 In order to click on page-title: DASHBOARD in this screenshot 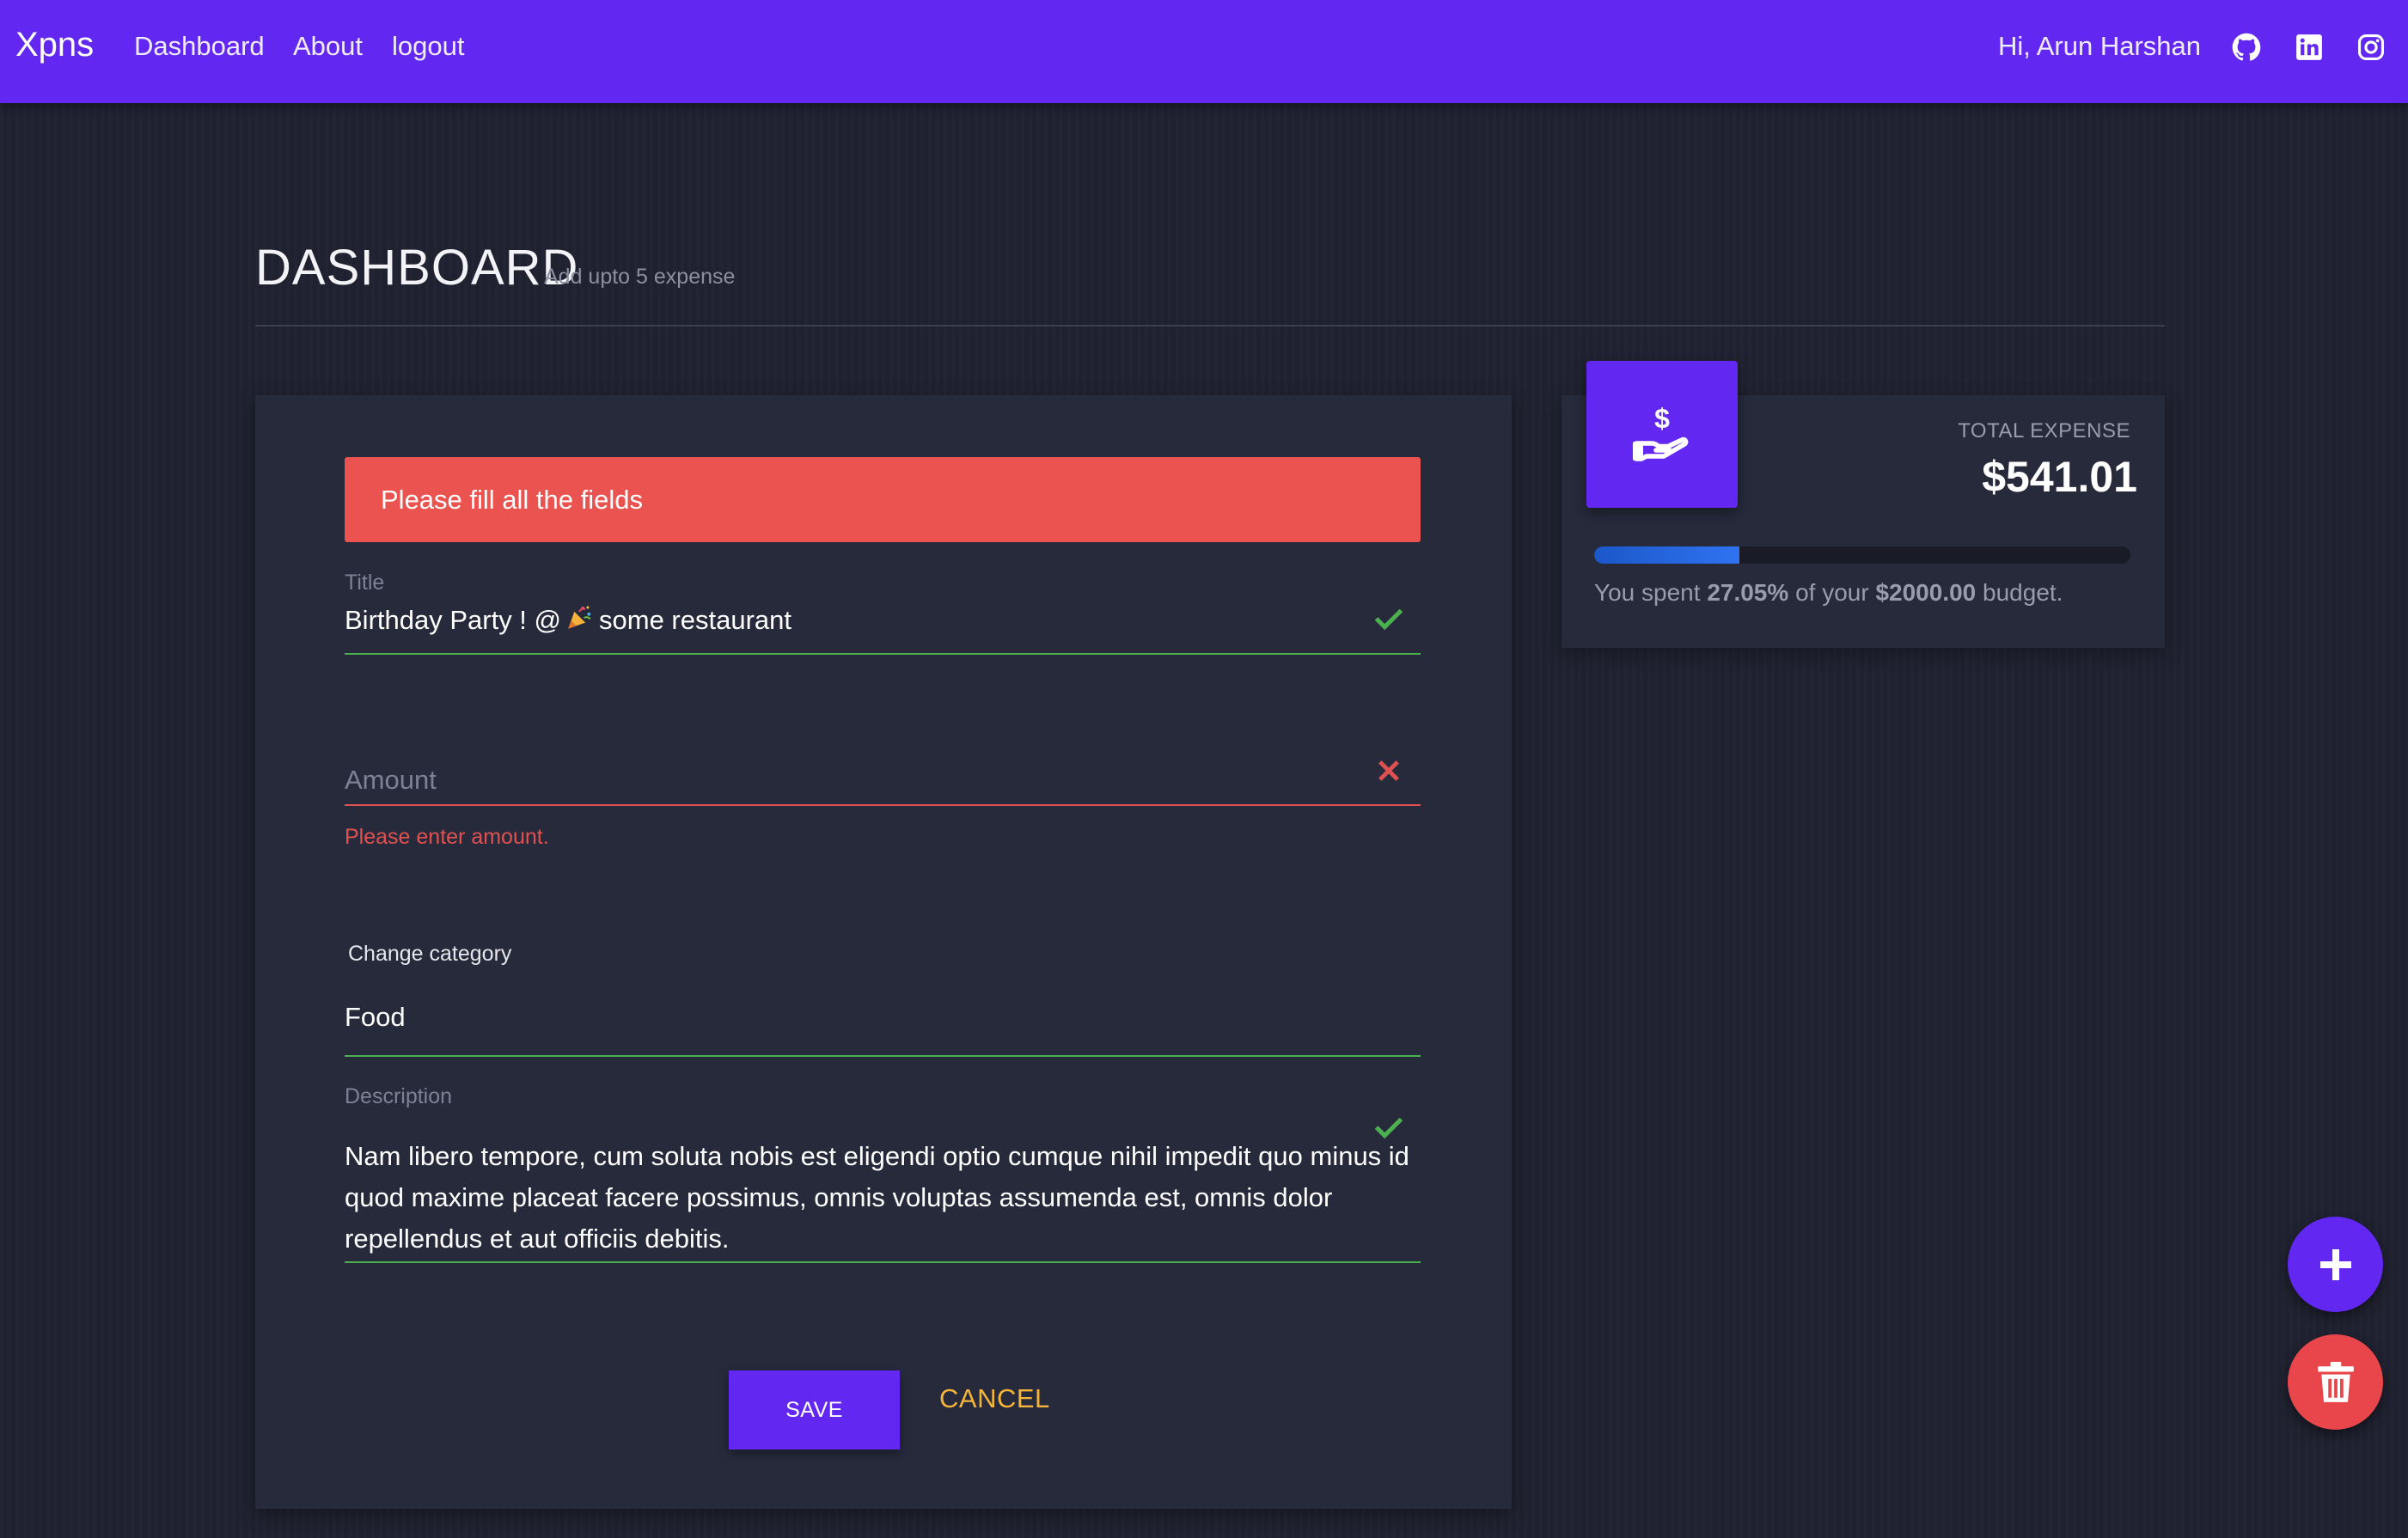, I will do `click(417, 268)`.